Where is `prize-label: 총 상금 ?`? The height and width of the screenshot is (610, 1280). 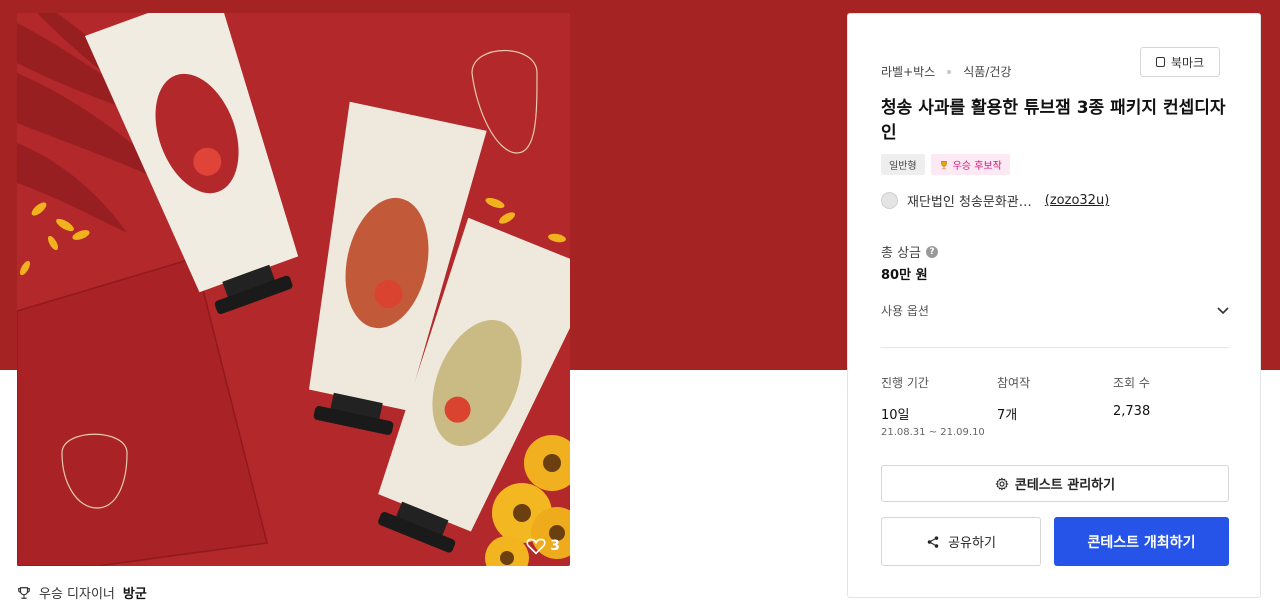 prize-label: 총 상금 ? is located at coordinates (910, 251).